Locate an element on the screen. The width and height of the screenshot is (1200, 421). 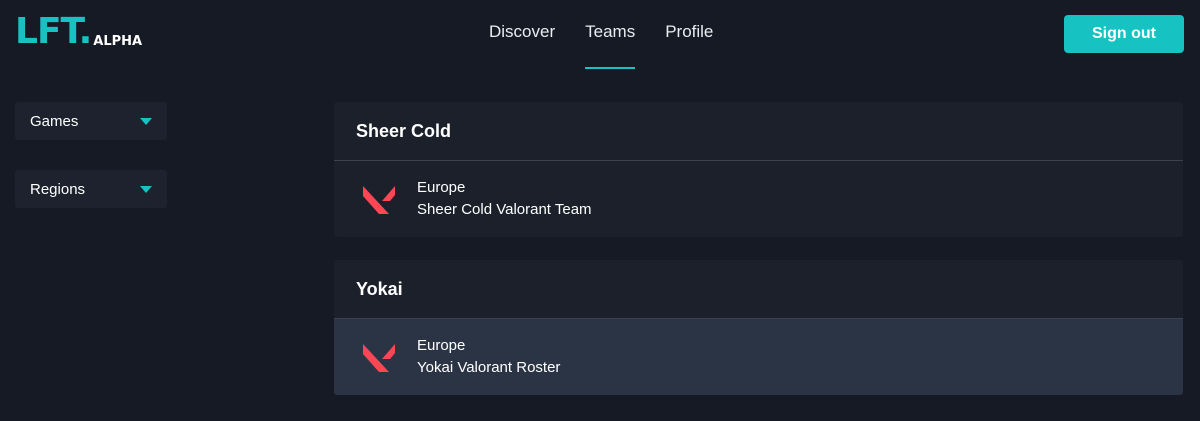
games-filter-label: Games is located at coordinates (54, 121).